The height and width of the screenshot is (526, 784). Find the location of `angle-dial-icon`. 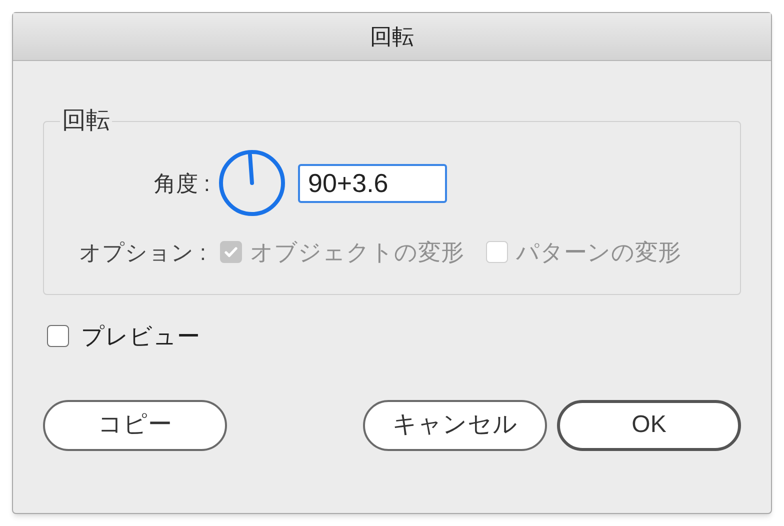

angle-dial-icon is located at coordinates (252, 183).